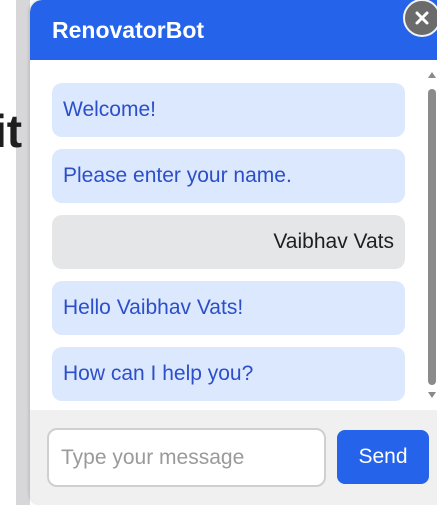 The height and width of the screenshot is (505, 437). I want to click on close-icon, so click(422, 18).